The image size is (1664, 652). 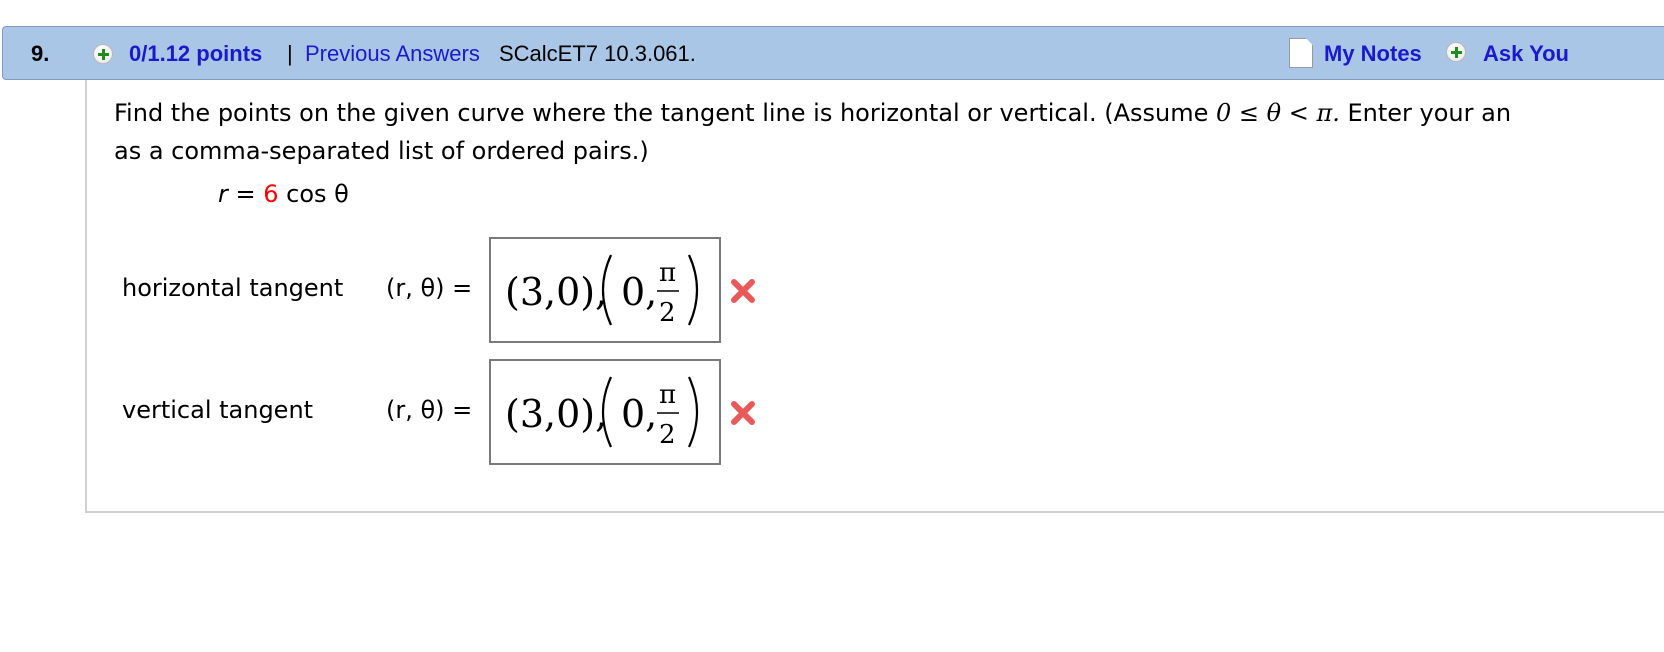 What do you see at coordinates (429, 410) in the screenshot?
I see `vertical-tangent-prefix: (r, θ) =` at bounding box center [429, 410].